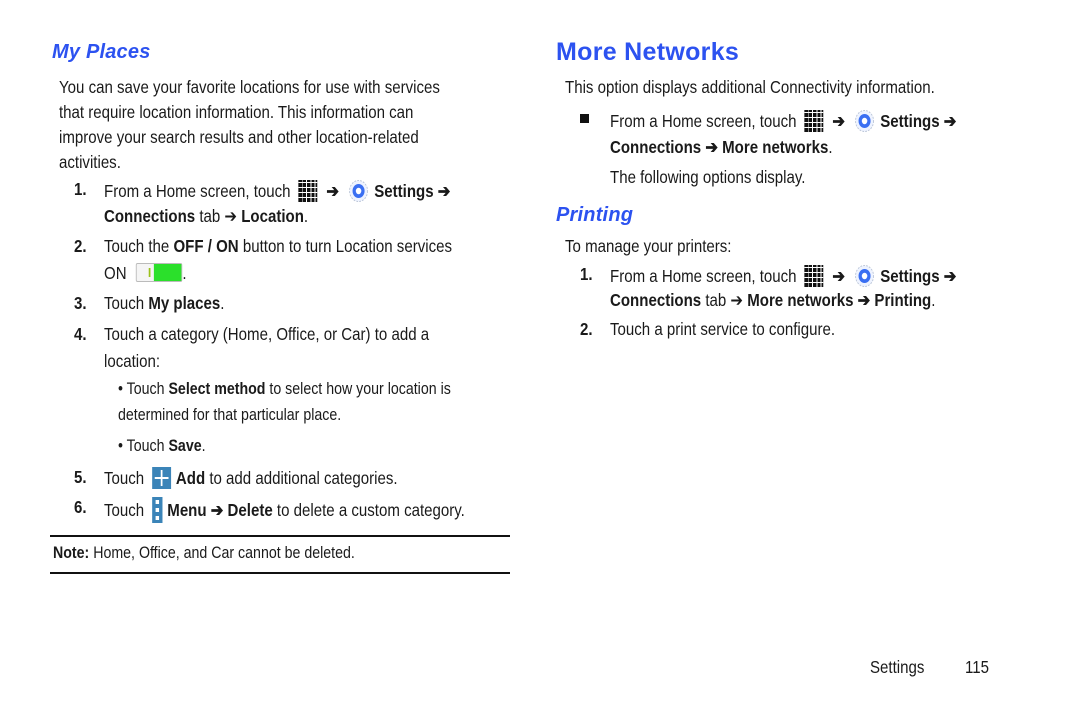 The width and height of the screenshot is (1080, 720). What do you see at coordinates (132, 361) in the screenshot?
I see `step-4-line-2: location:` at bounding box center [132, 361].